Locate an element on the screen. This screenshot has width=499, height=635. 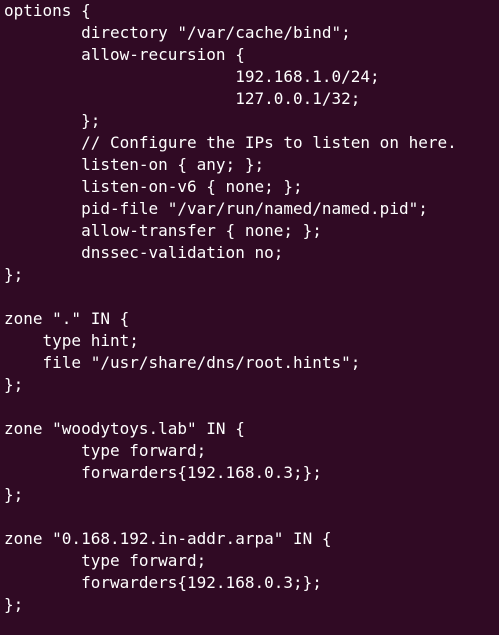
code-line: file "/usr/share/dns/root.hints"; is located at coordinates (182, 362).